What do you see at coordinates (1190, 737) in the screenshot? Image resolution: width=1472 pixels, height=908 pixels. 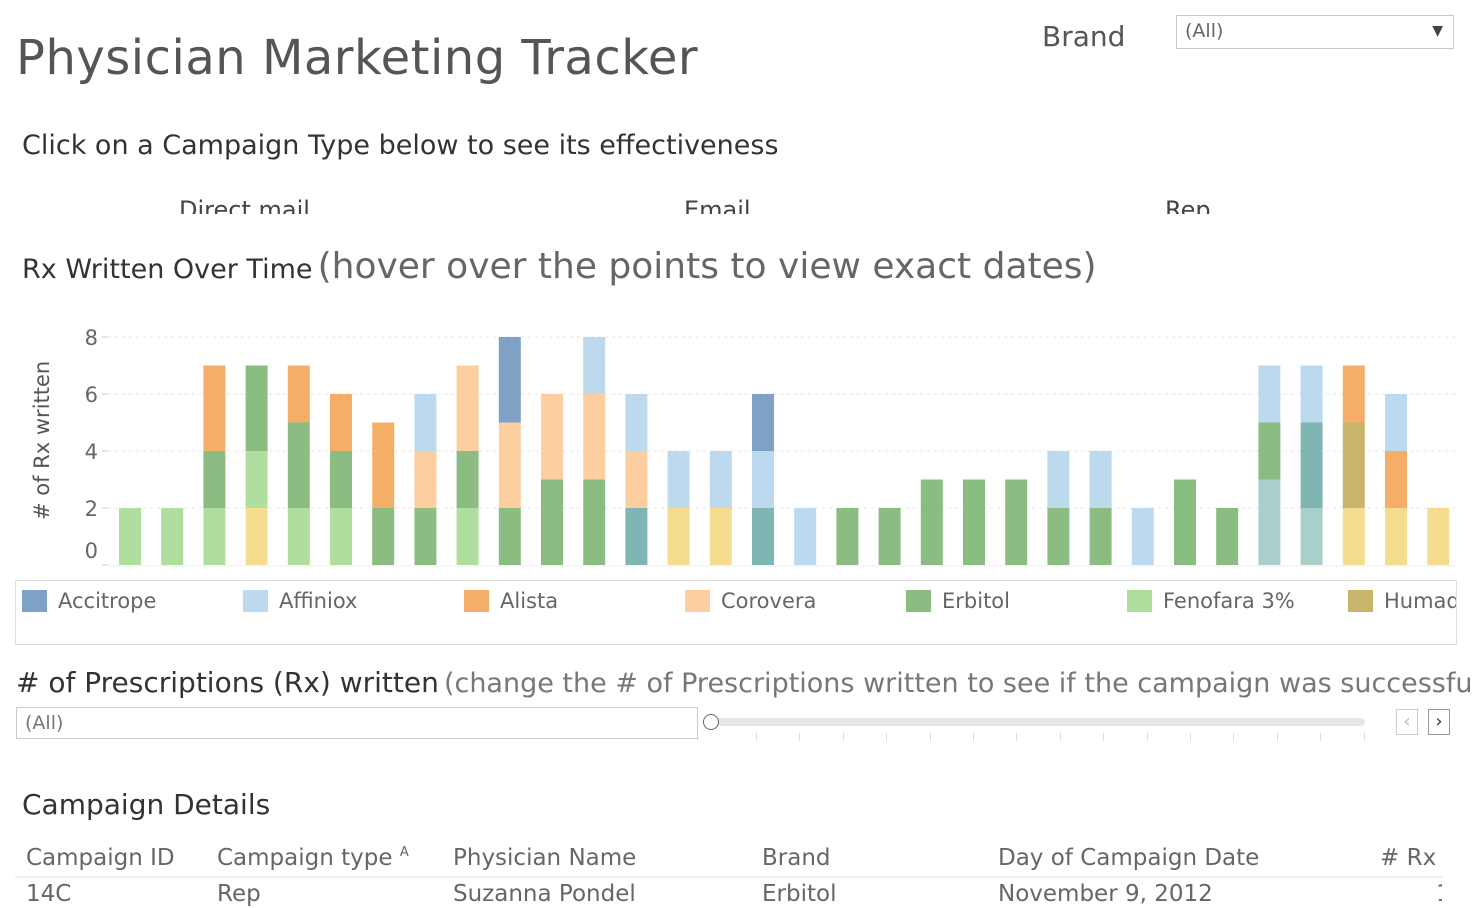 I see `slider-tick` at bounding box center [1190, 737].